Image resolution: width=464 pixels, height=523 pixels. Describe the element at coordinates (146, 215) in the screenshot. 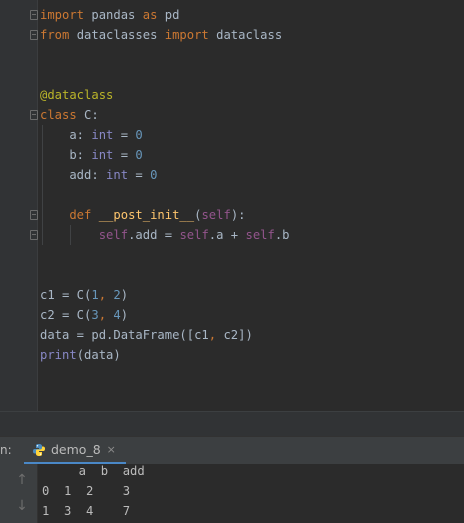

I see `code-token: __post_init__` at that location.